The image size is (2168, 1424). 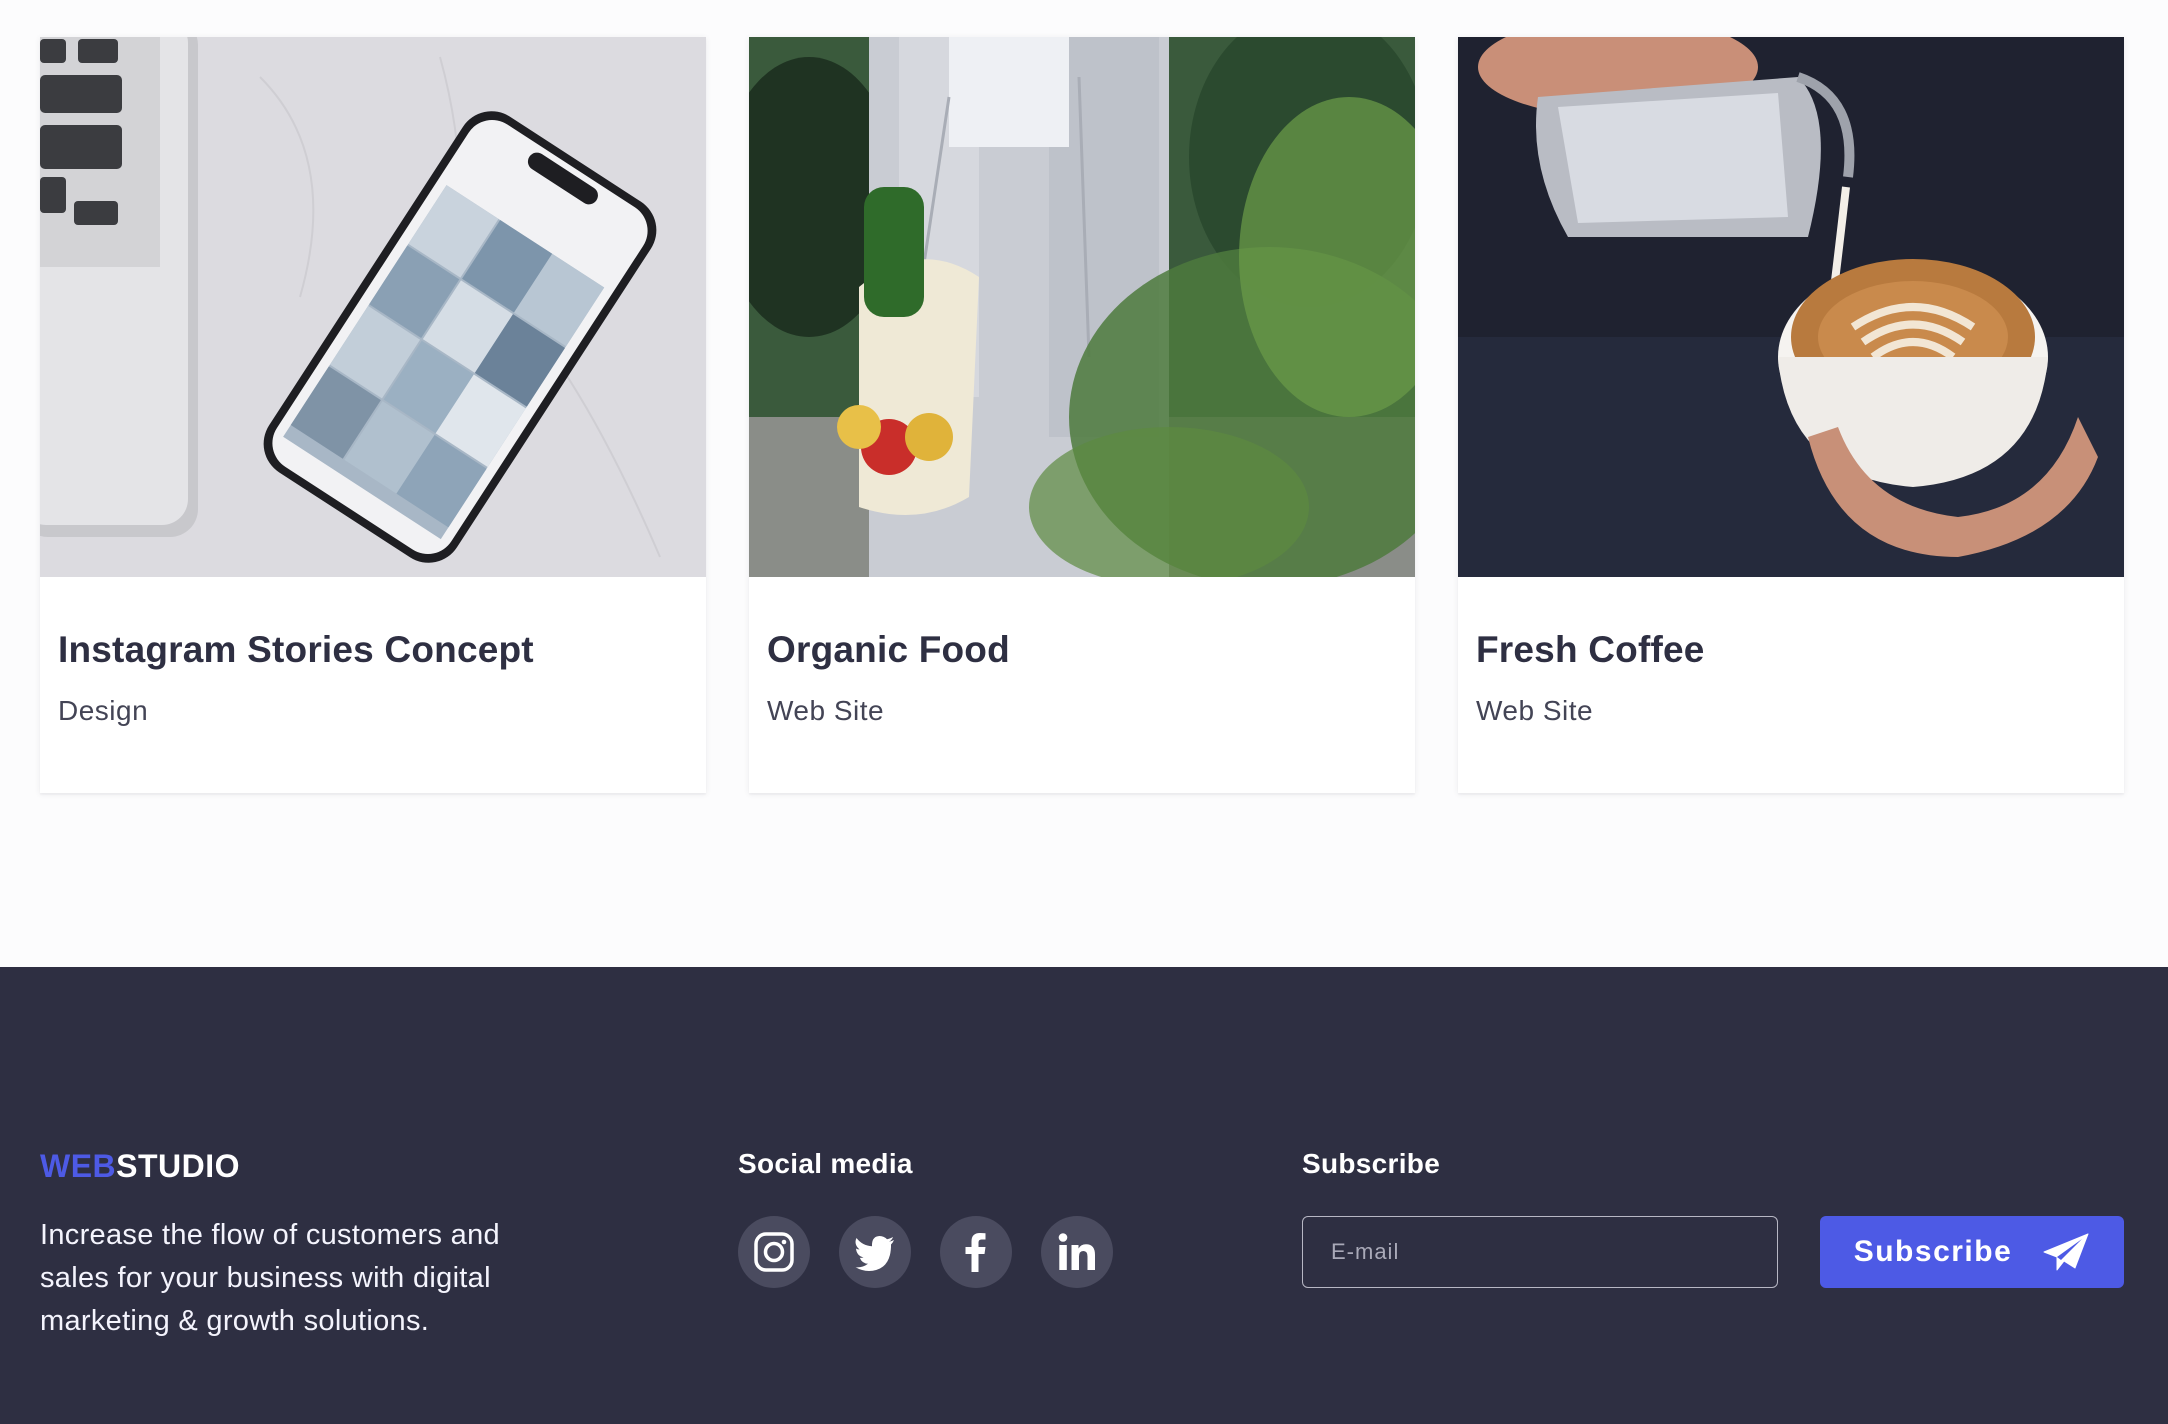 I want to click on card-category: Design, so click(x=103, y=710).